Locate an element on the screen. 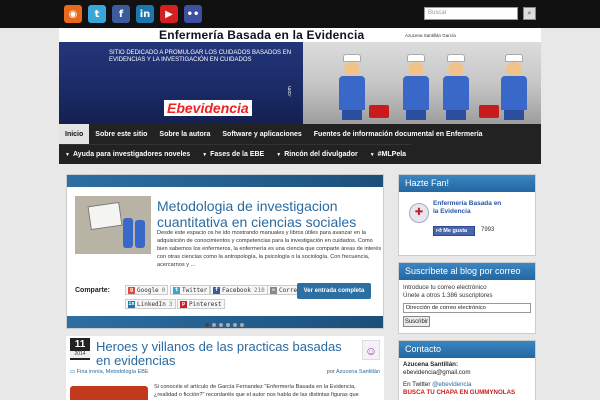 This screenshot has height=400, width=600. ebevidencia-logo: Ebevidencia is located at coordinates (208, 108).